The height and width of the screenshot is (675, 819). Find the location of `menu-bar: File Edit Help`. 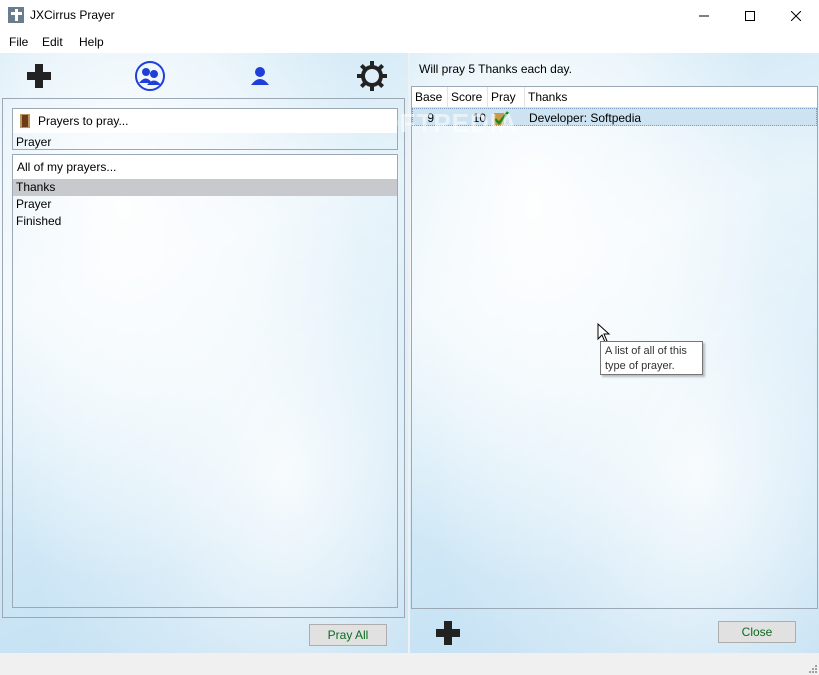

menu-bar: File Edit Help is located at coordinates (409, 42).